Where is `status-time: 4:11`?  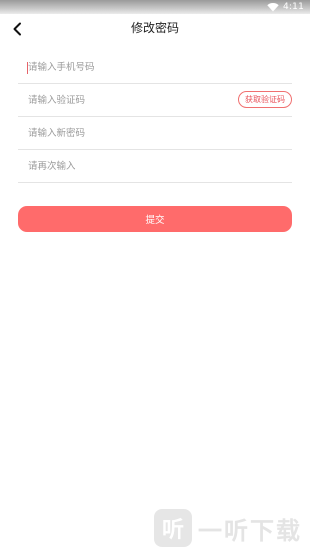 status-time: 4:11 is located at coordinates (293, 7).